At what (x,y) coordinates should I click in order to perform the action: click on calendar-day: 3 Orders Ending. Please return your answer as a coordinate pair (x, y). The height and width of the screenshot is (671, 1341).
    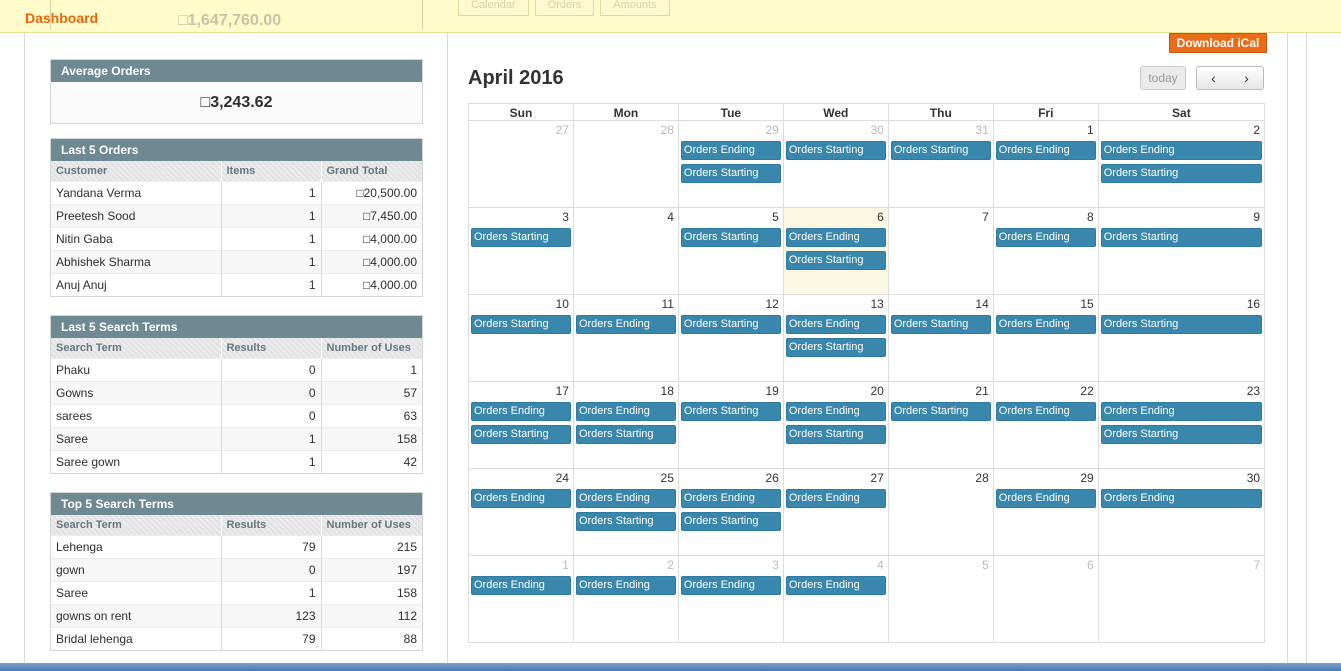
    Looking at the image, I should click on (730, 599).